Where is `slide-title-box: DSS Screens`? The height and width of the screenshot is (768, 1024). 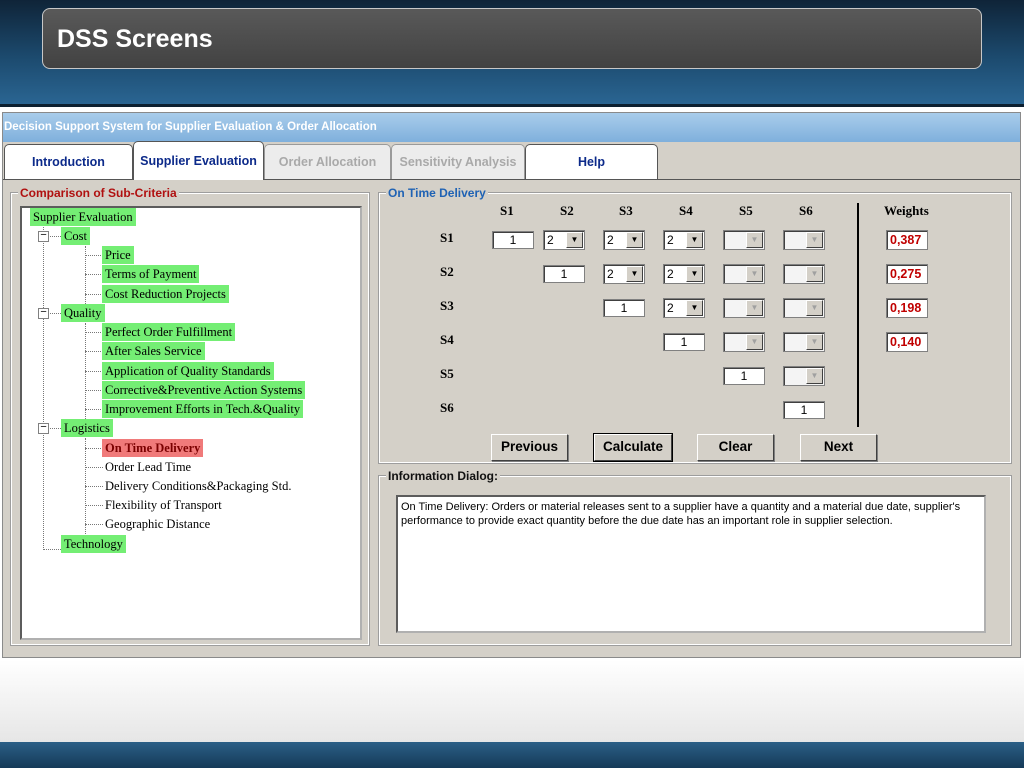 slide-title-box: DSS Screens is located at coordinates (512, 38).